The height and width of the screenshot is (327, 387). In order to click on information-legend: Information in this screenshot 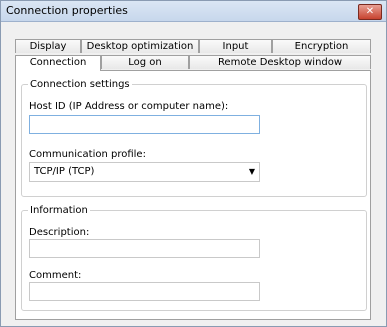, I will do `click(59, 210)`.